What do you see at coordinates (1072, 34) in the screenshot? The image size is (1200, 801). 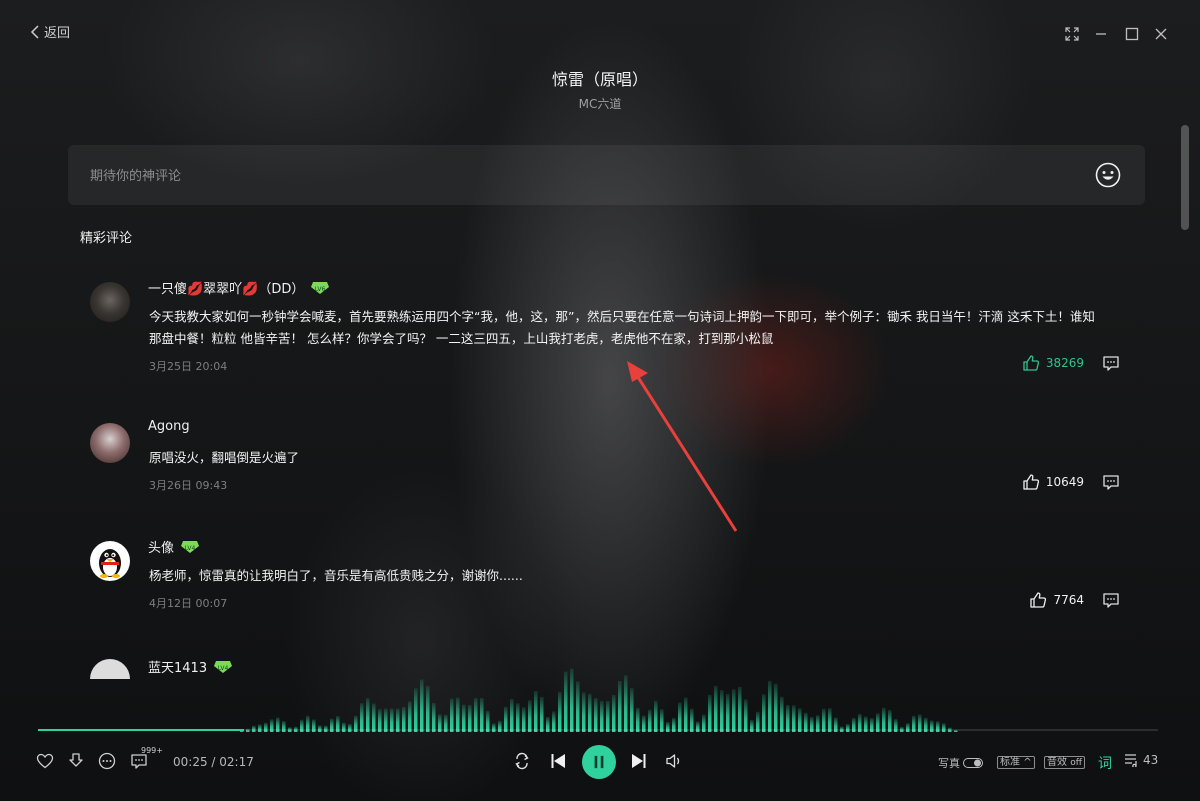 I see `fullscreen-button` at bounding box center [1072, 34].